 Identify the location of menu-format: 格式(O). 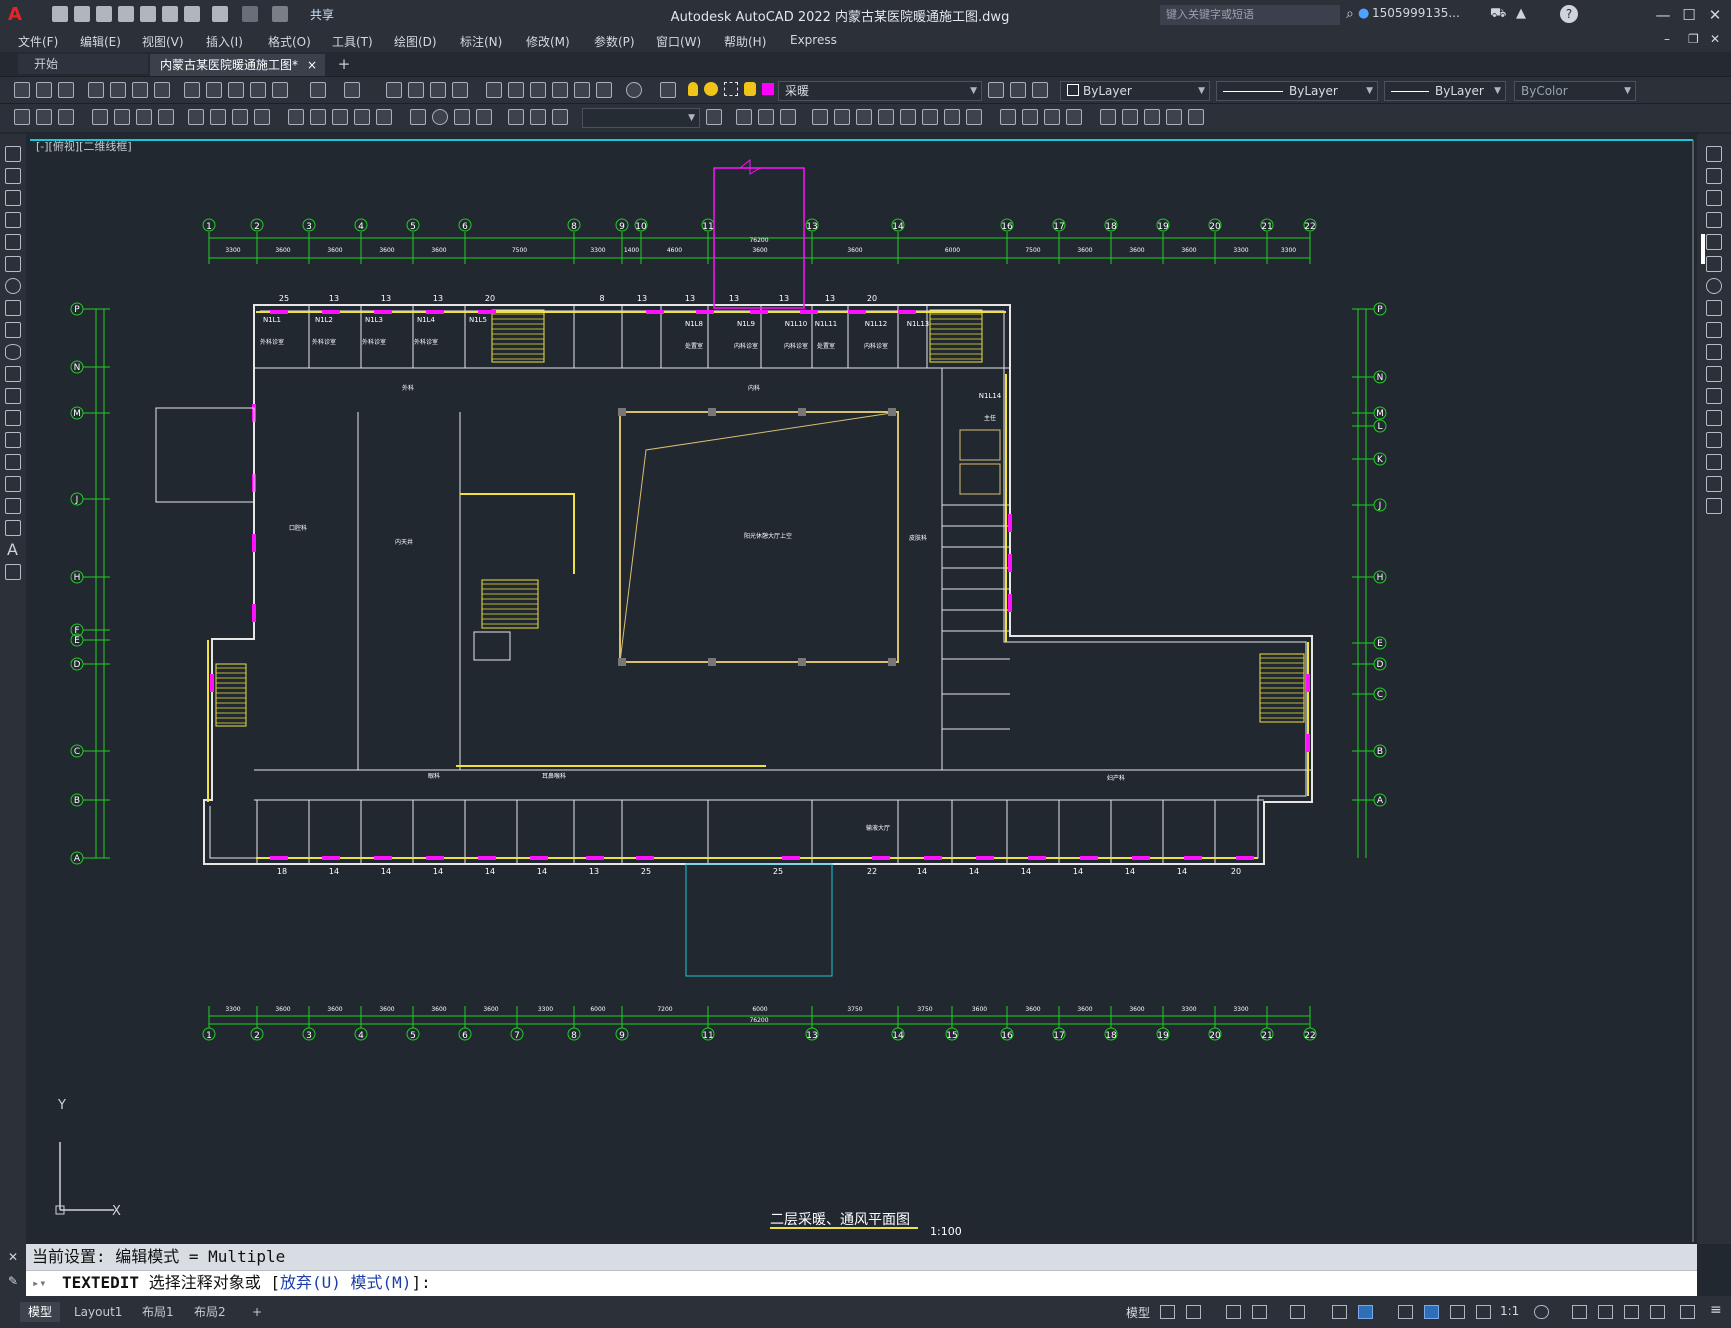
(289, 41).